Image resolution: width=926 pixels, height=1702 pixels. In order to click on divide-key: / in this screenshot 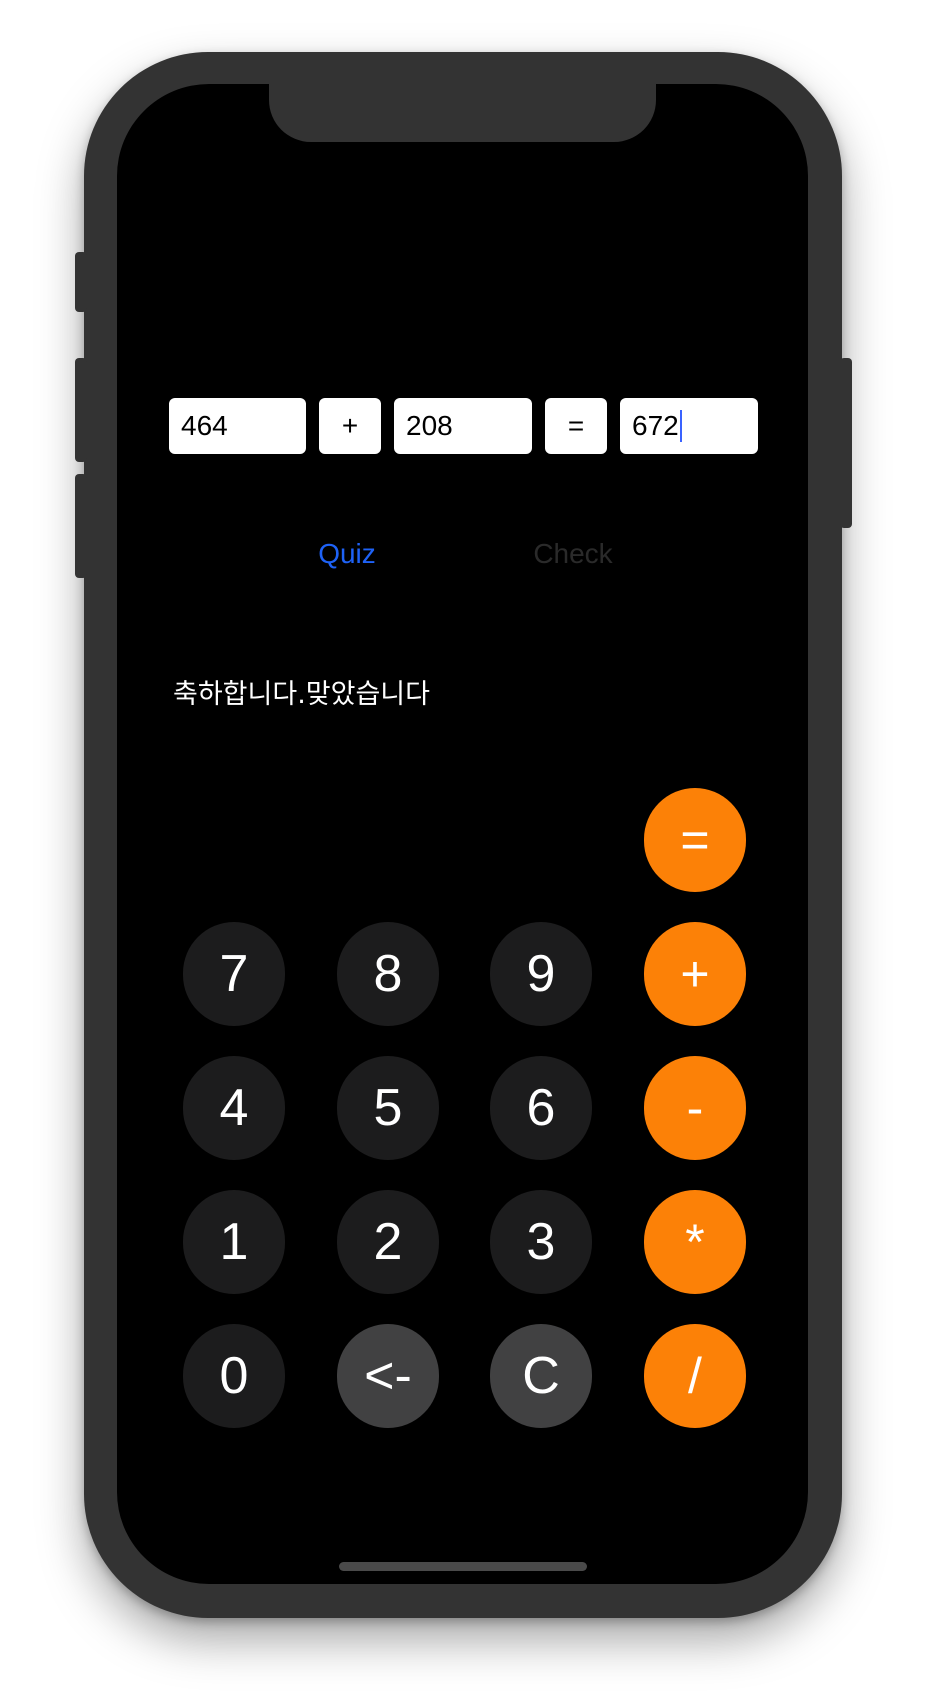, I will do `click(695, 1376)`.